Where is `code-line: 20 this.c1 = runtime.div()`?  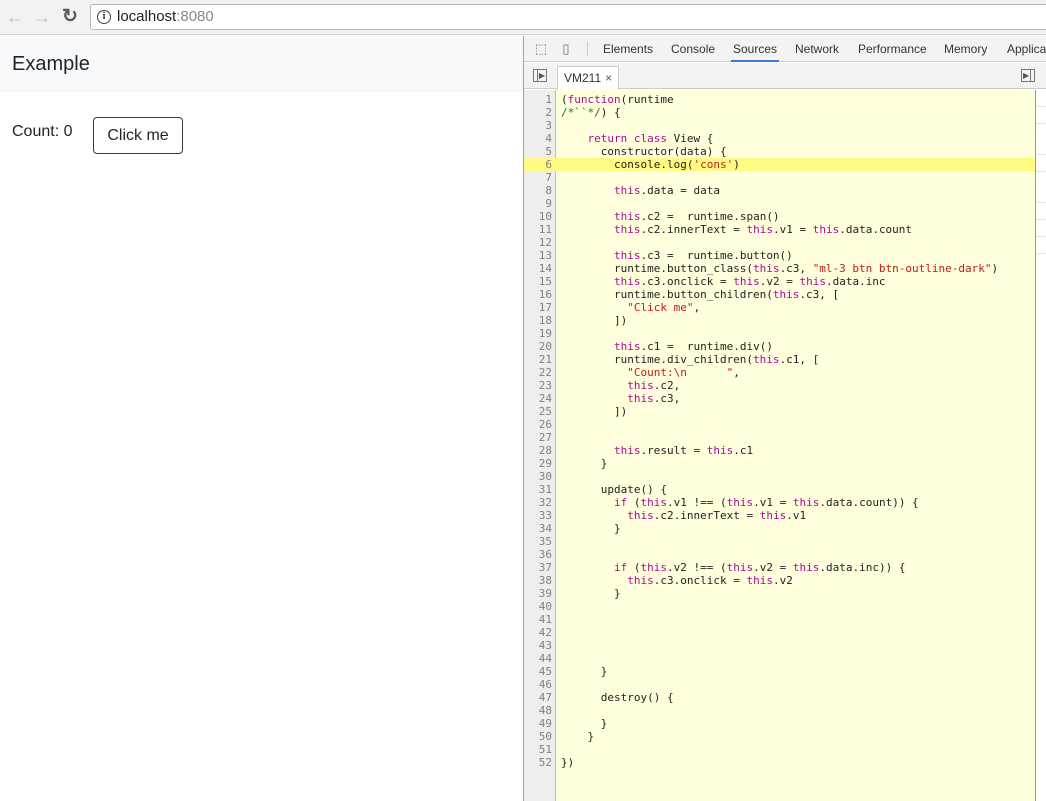 code-line: 20 this.c1 = runtime.div() is located at coordinates (779, 346).